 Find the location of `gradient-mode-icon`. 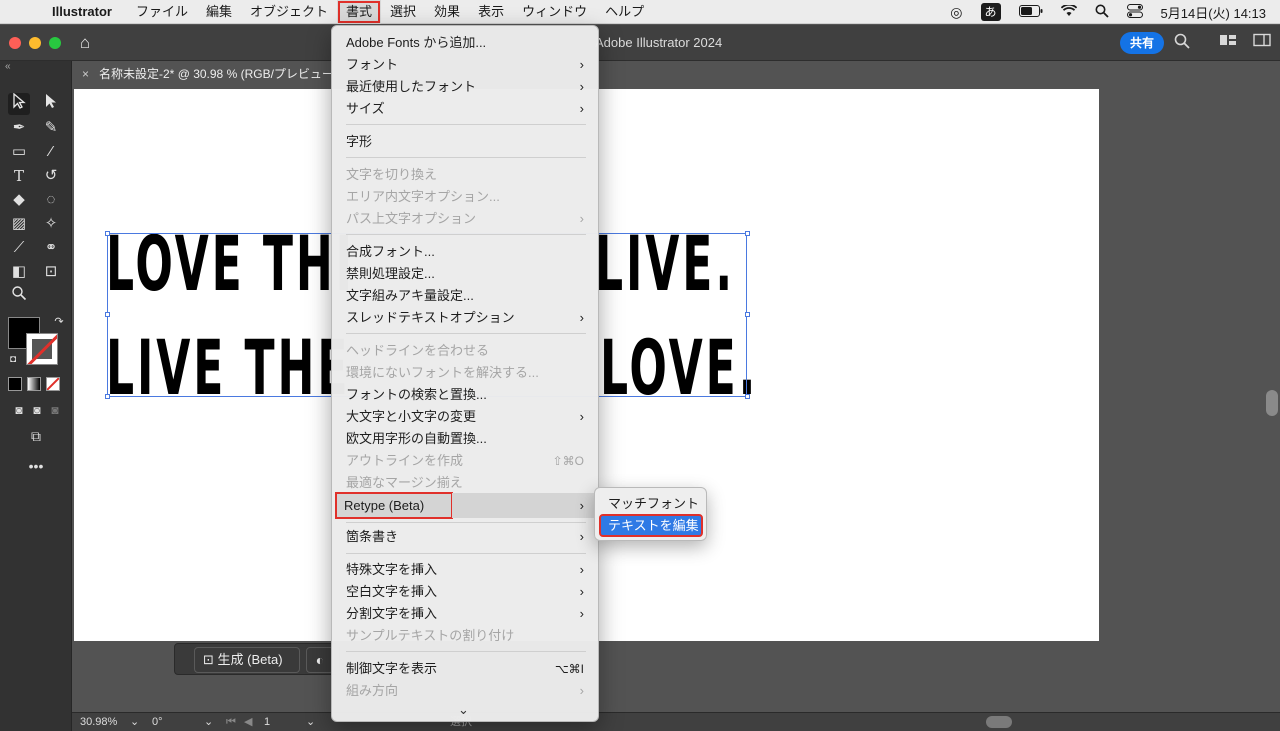

gradient-mode-icon is located at coordinates (34, 384).